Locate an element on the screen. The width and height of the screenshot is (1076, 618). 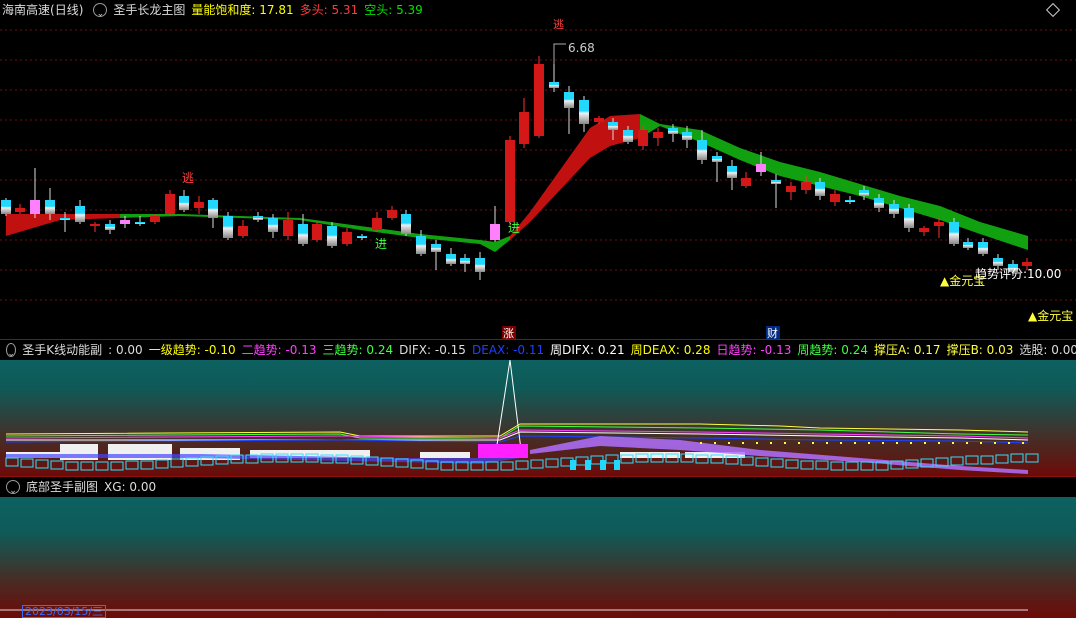
sub2-item-value: 0.00 is located at coordinates (141, 487).